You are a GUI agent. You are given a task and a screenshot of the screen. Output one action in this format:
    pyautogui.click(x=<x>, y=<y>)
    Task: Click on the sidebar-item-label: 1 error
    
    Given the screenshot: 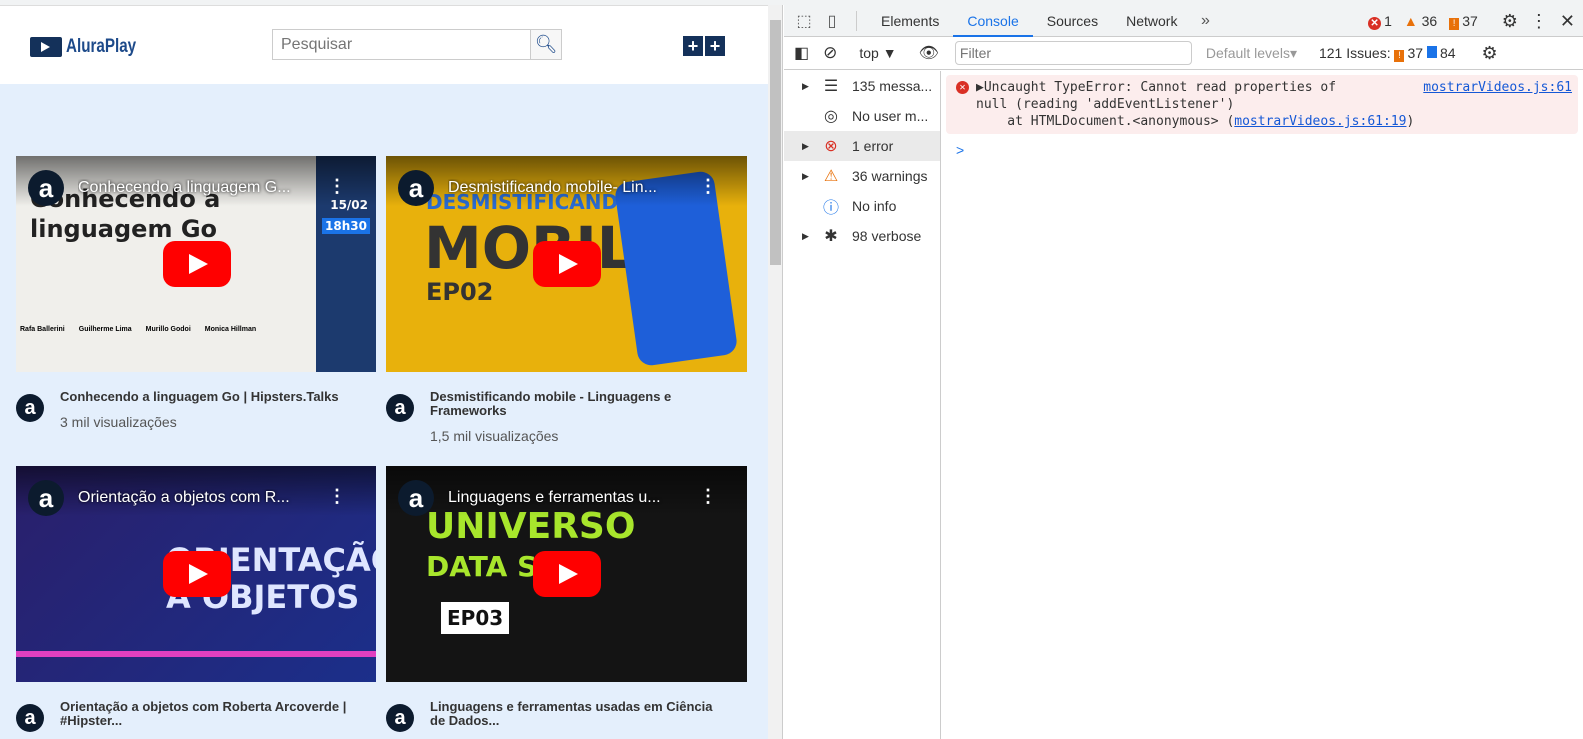 What is the action you would take?
    pyautogui.click(x=873, y=146)
    